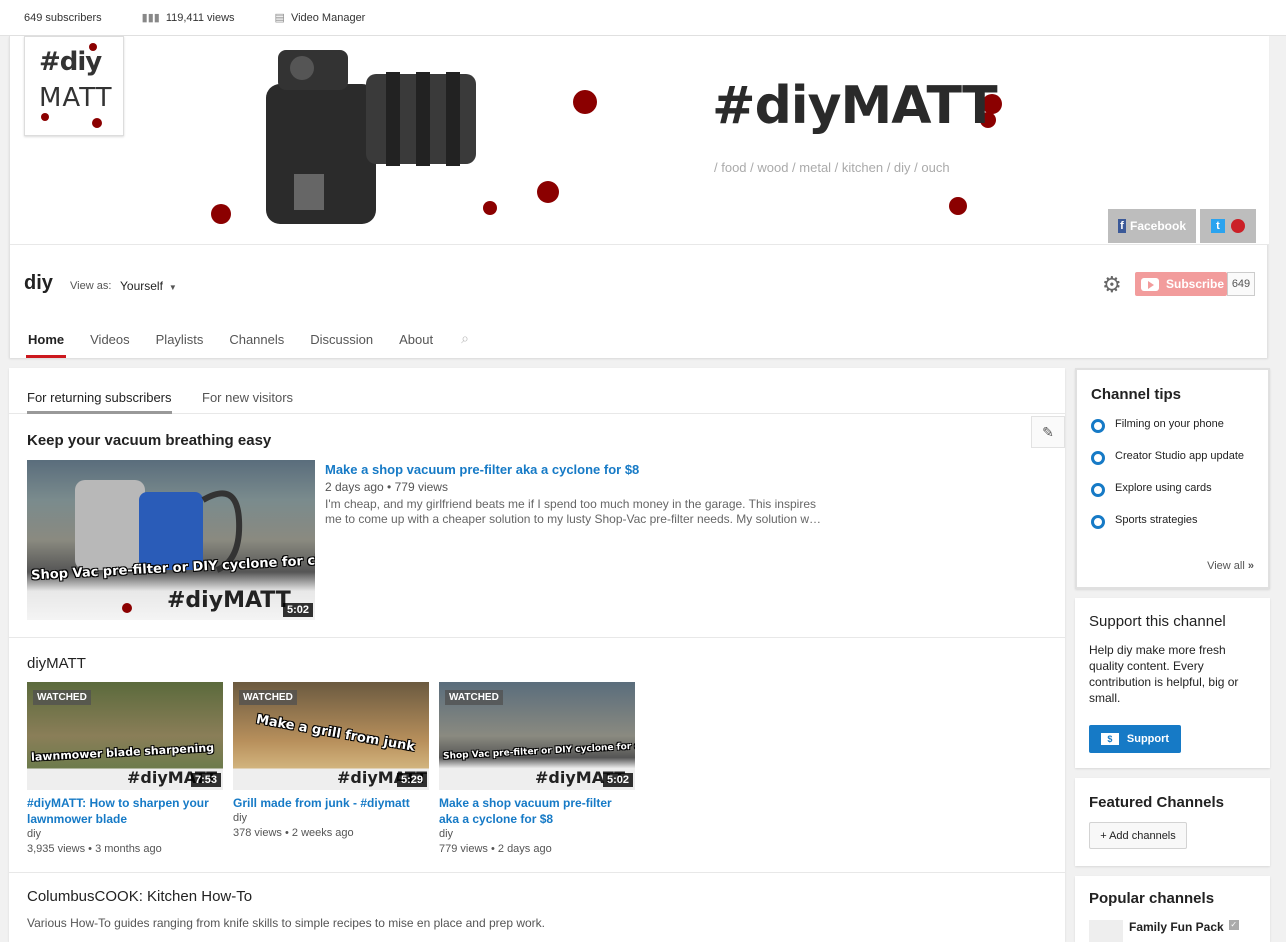 Image resolution: width=1286 pixels, height=942 pixels. I want to click on youtube-play-icon, so click(1150, 284).